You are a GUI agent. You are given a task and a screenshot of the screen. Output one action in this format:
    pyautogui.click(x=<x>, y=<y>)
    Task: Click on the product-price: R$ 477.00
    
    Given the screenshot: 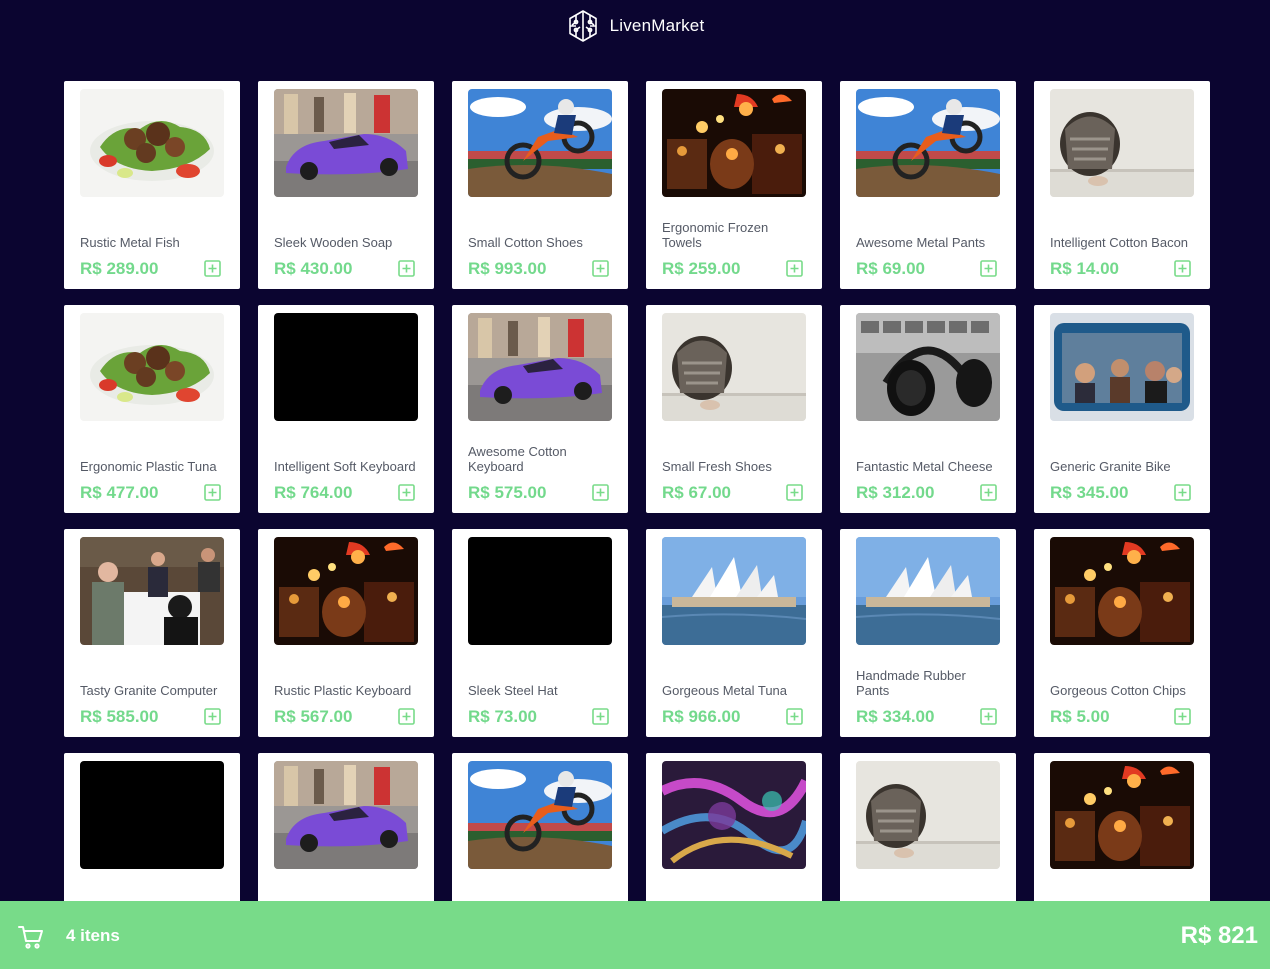 What is the action you would take?
    pyautogui.click(x=119, y=492)
    